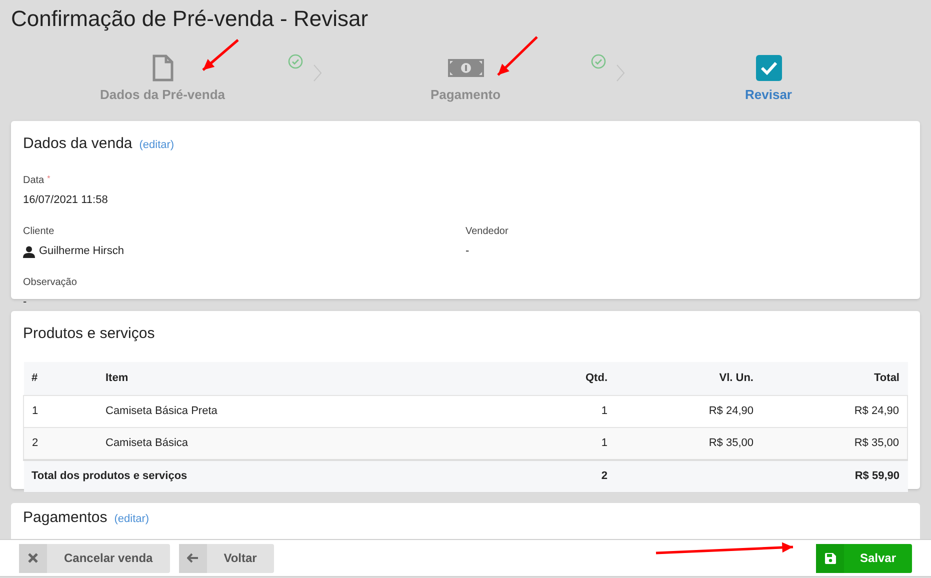 This screenshot has height=578, width=931. What do you see at coordinates (29, 252) in the screenshot?
I see `person-icon` at bounding box center [29, 252].